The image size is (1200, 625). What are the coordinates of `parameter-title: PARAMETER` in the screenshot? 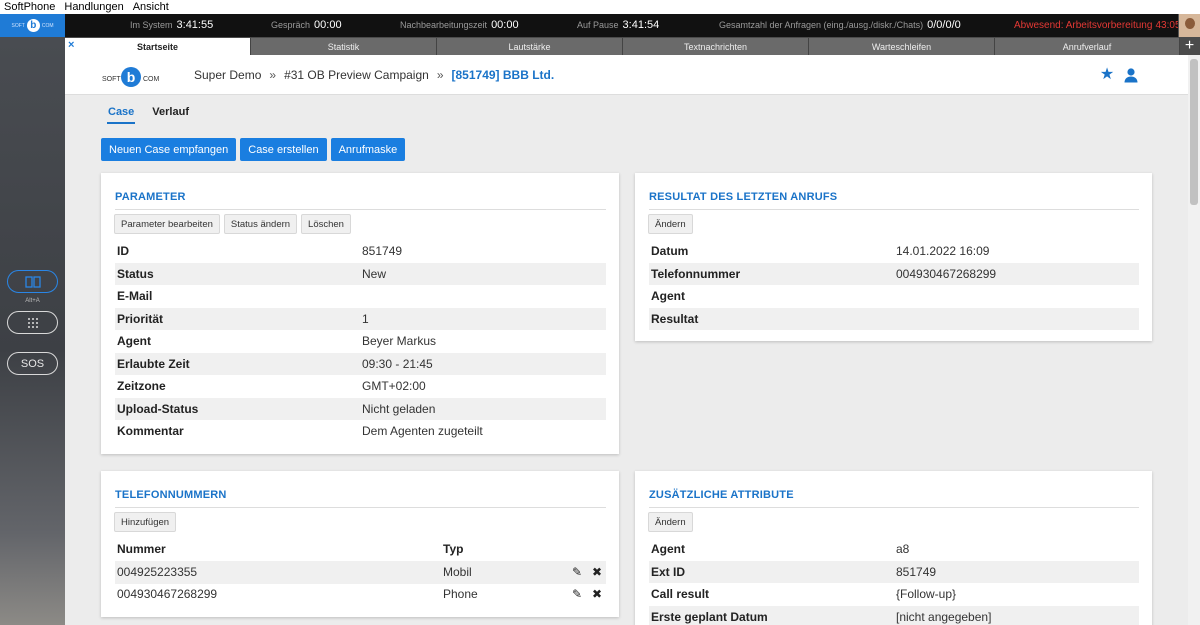 It's located at (150, 197).